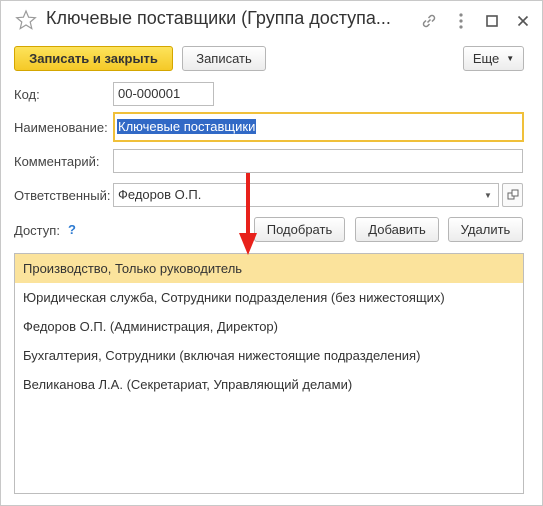 Image resolution: width=543 pixels, height=506 pixels. I want to click on comment-field, so click(318, 161).